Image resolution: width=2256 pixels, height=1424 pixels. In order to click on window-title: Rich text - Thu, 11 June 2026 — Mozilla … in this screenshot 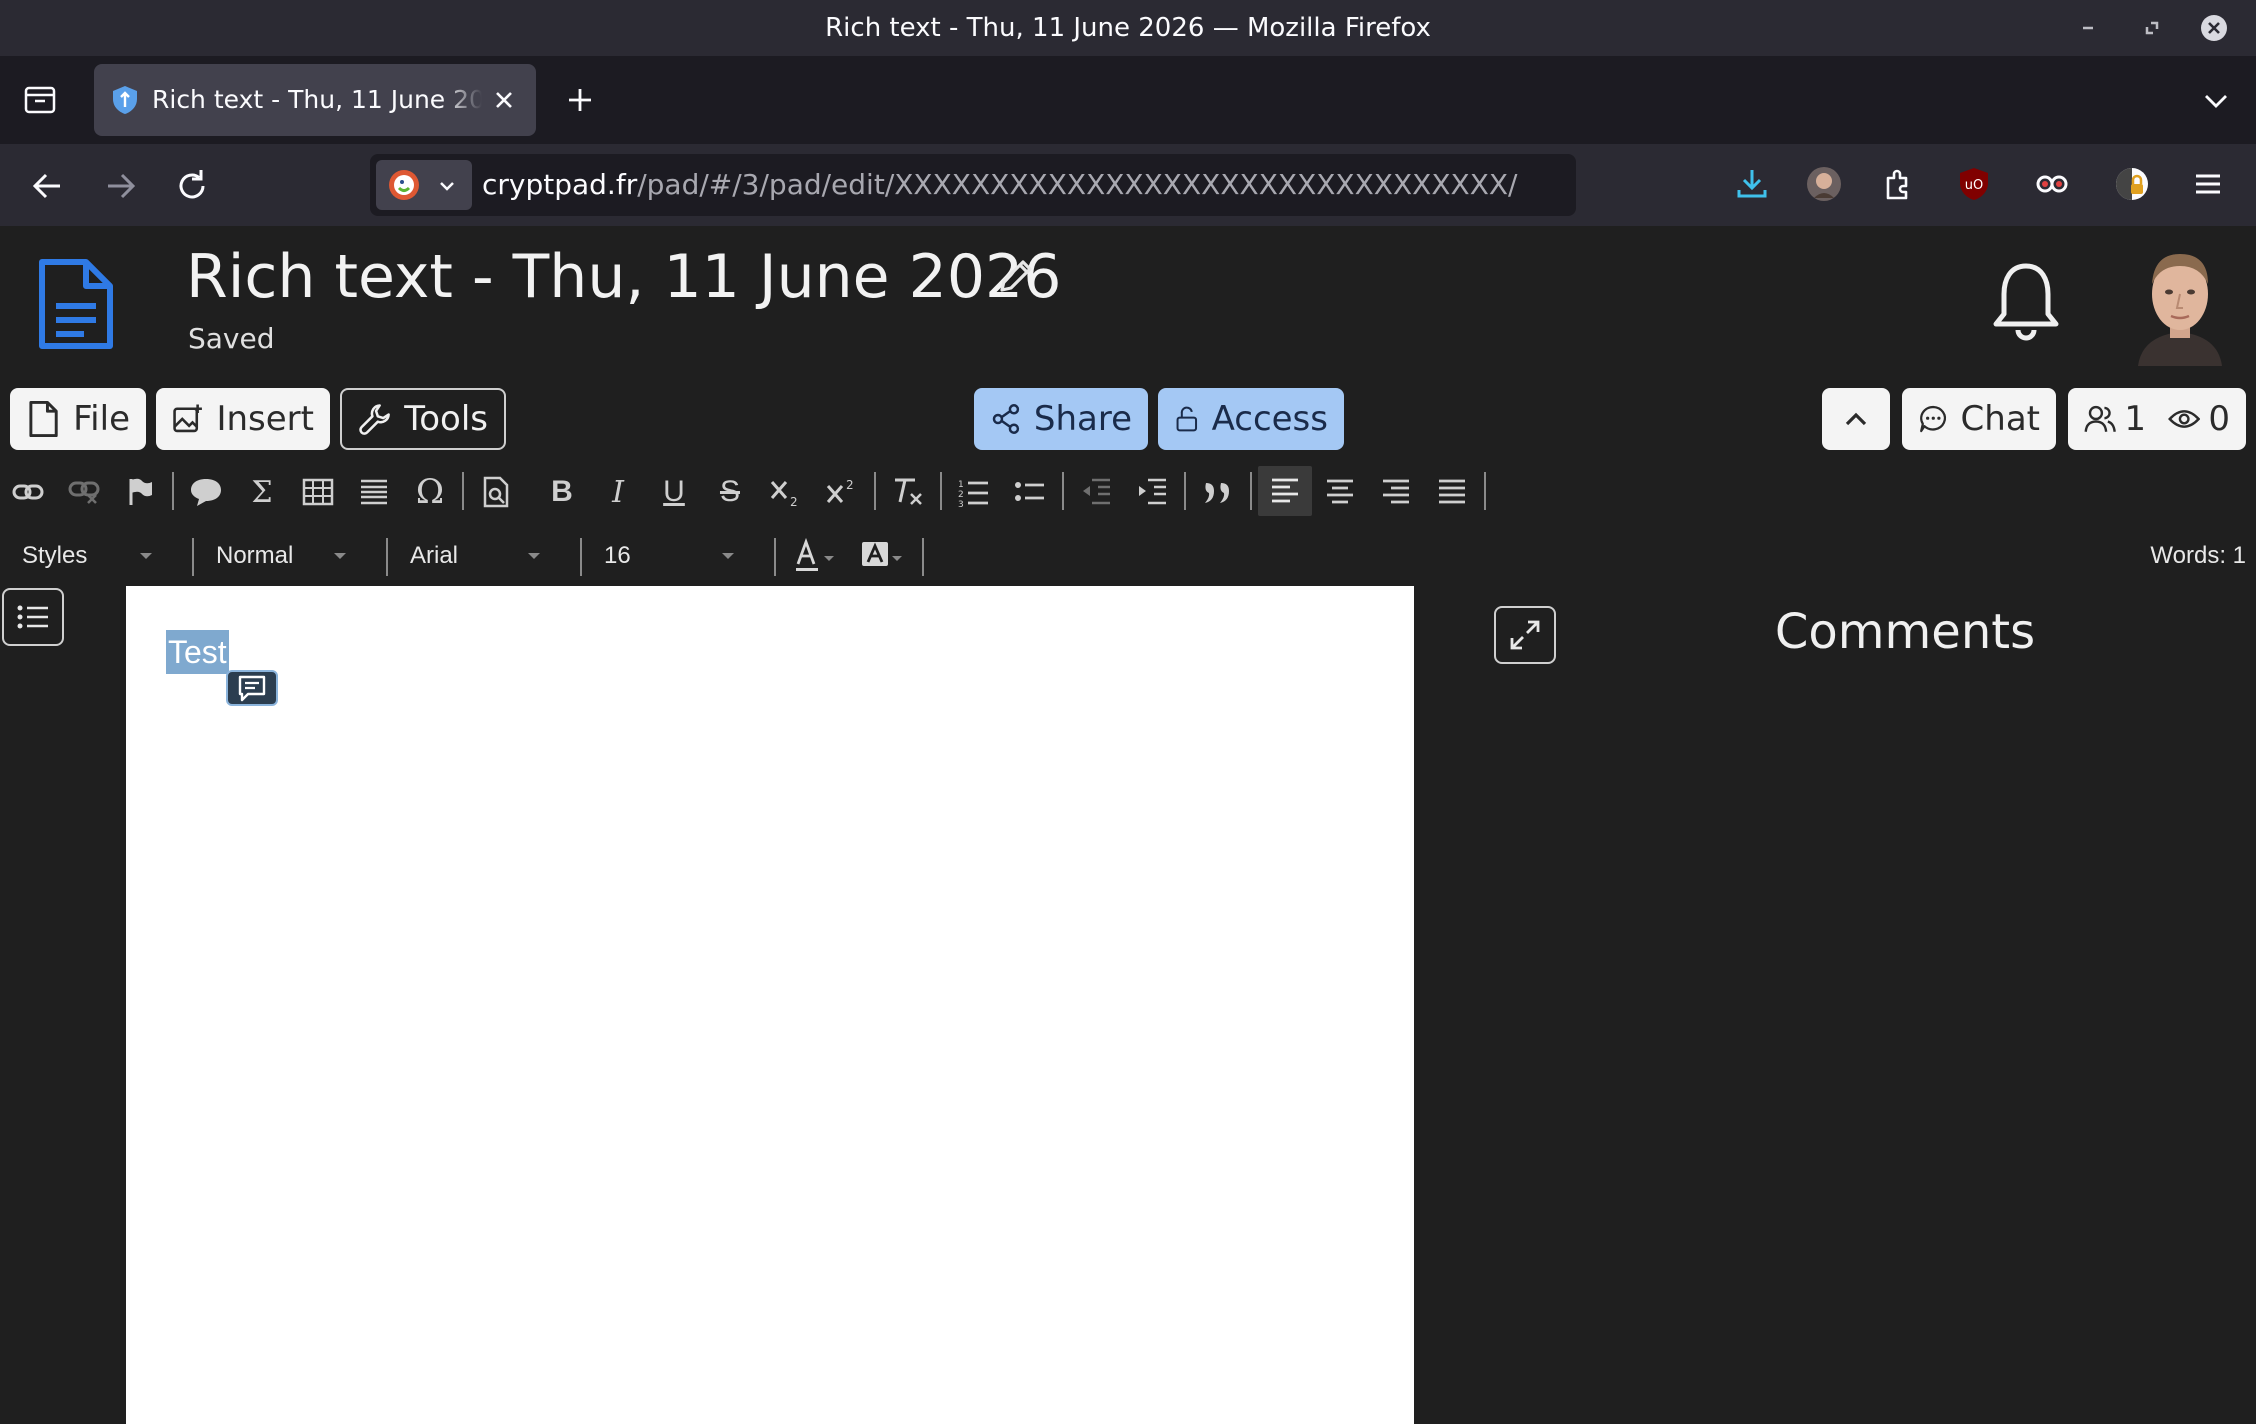, I will do `click(1128, 28)`.